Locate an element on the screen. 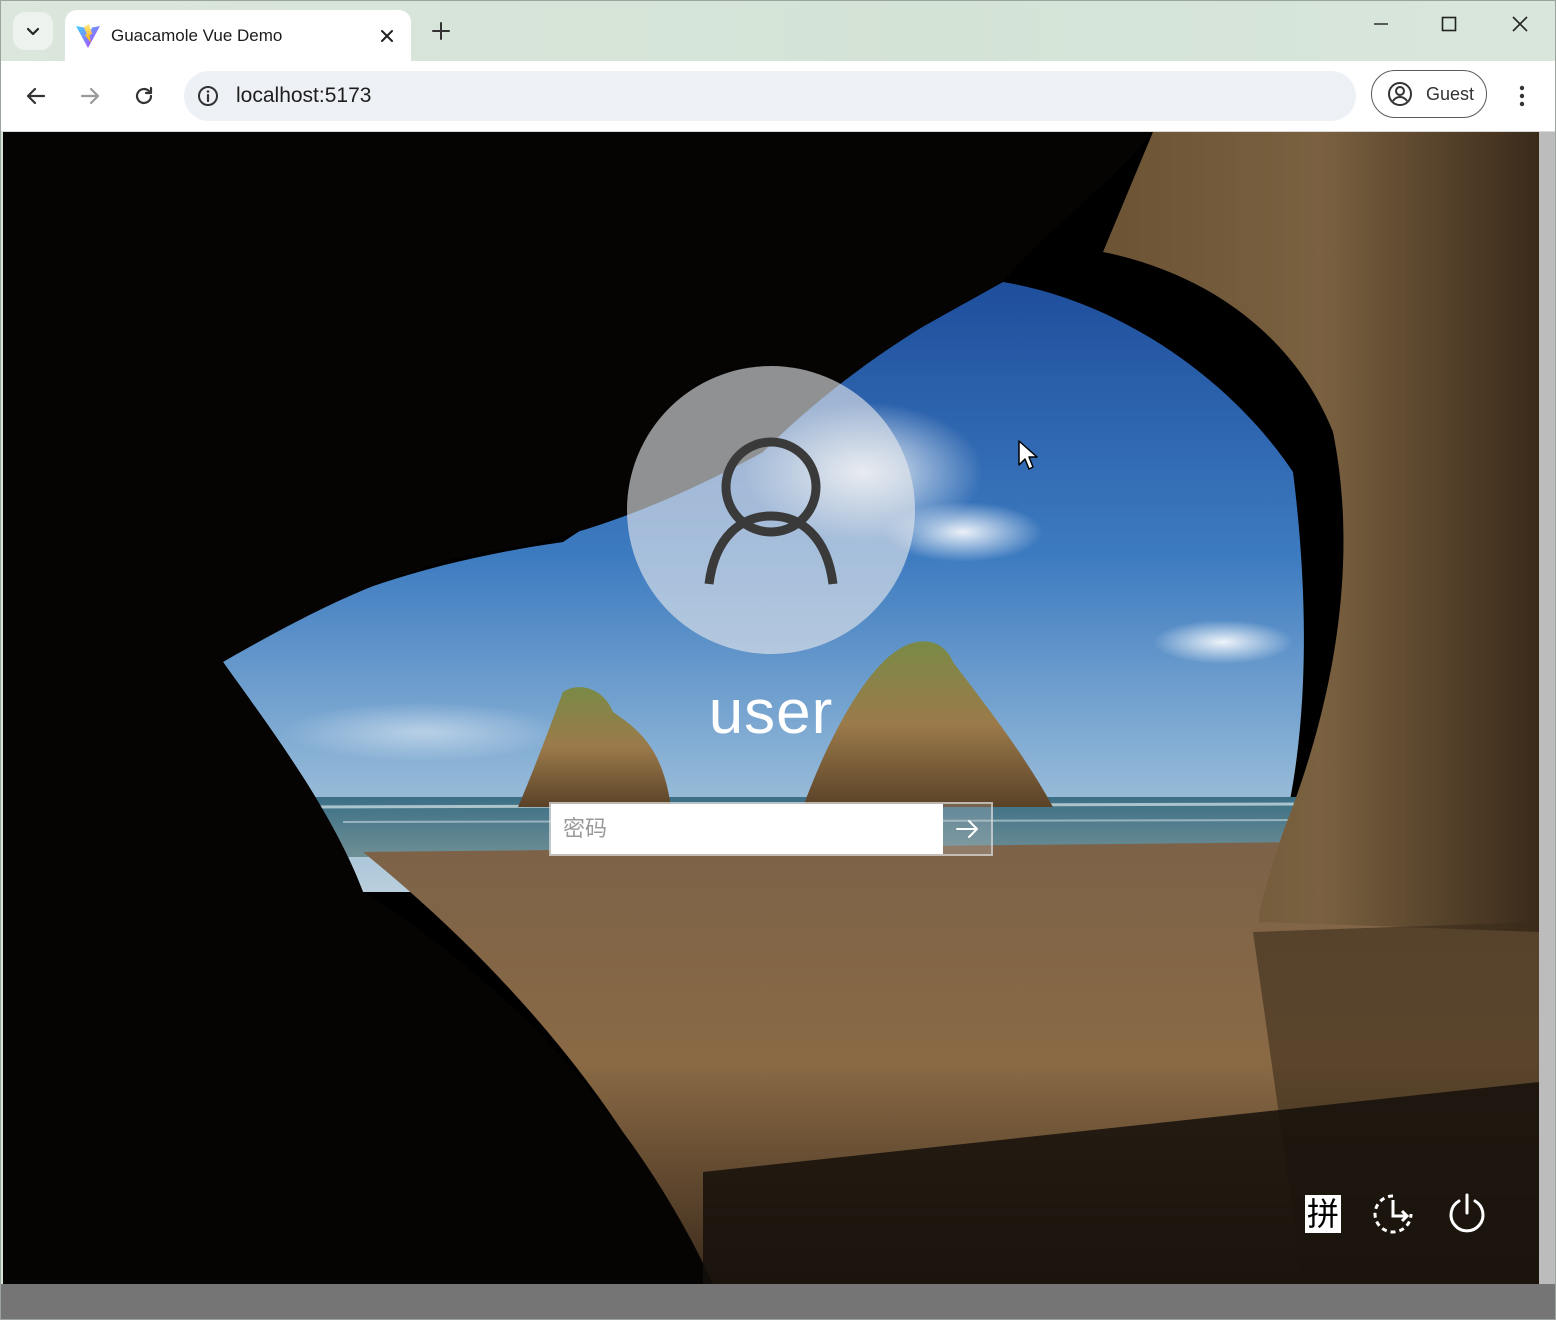 This screenshot has width=1556, height=1320. tab-active: Guacamole Vue Demo is located at coordinates (238, 35).